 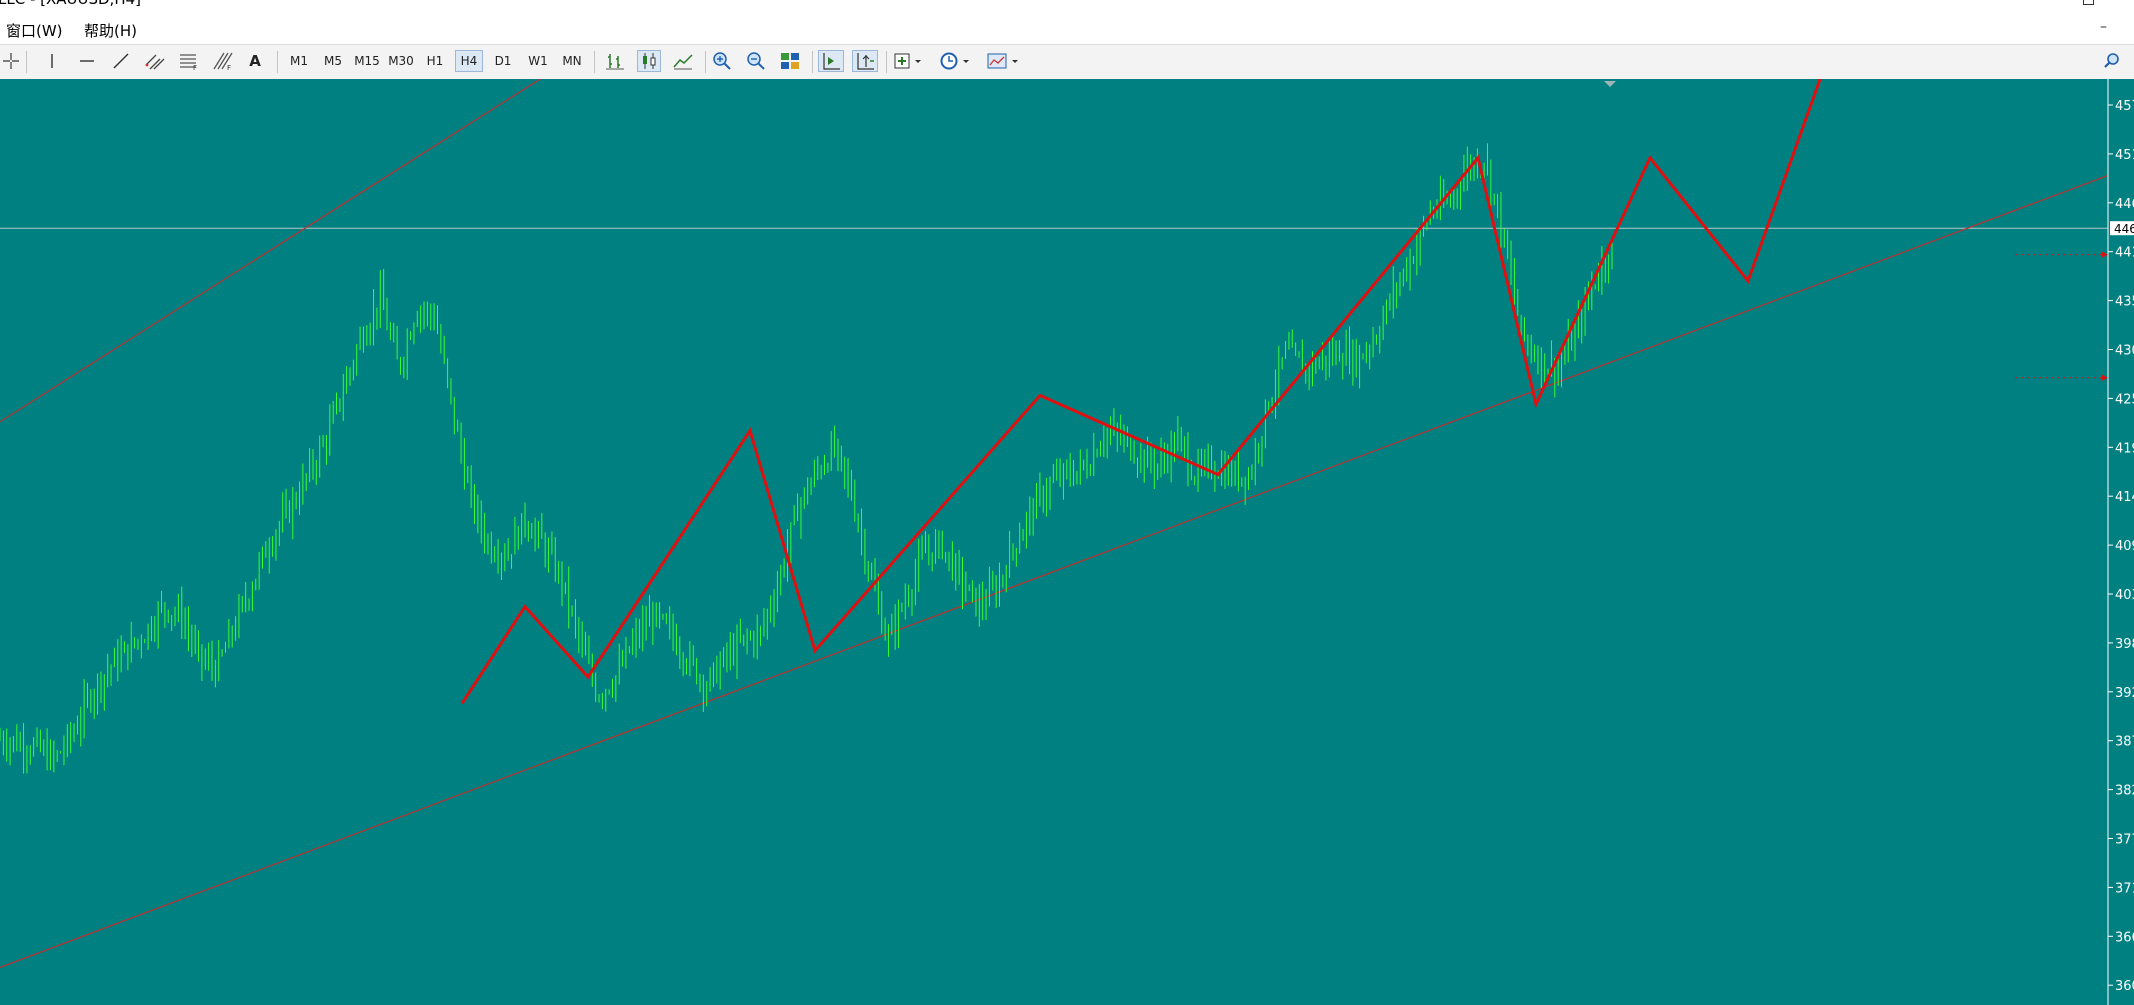 What do you see at coordinates (2124, 448) in the screenshot?
I see `price-tick-label: 419` at bounding box center [2124, 448].